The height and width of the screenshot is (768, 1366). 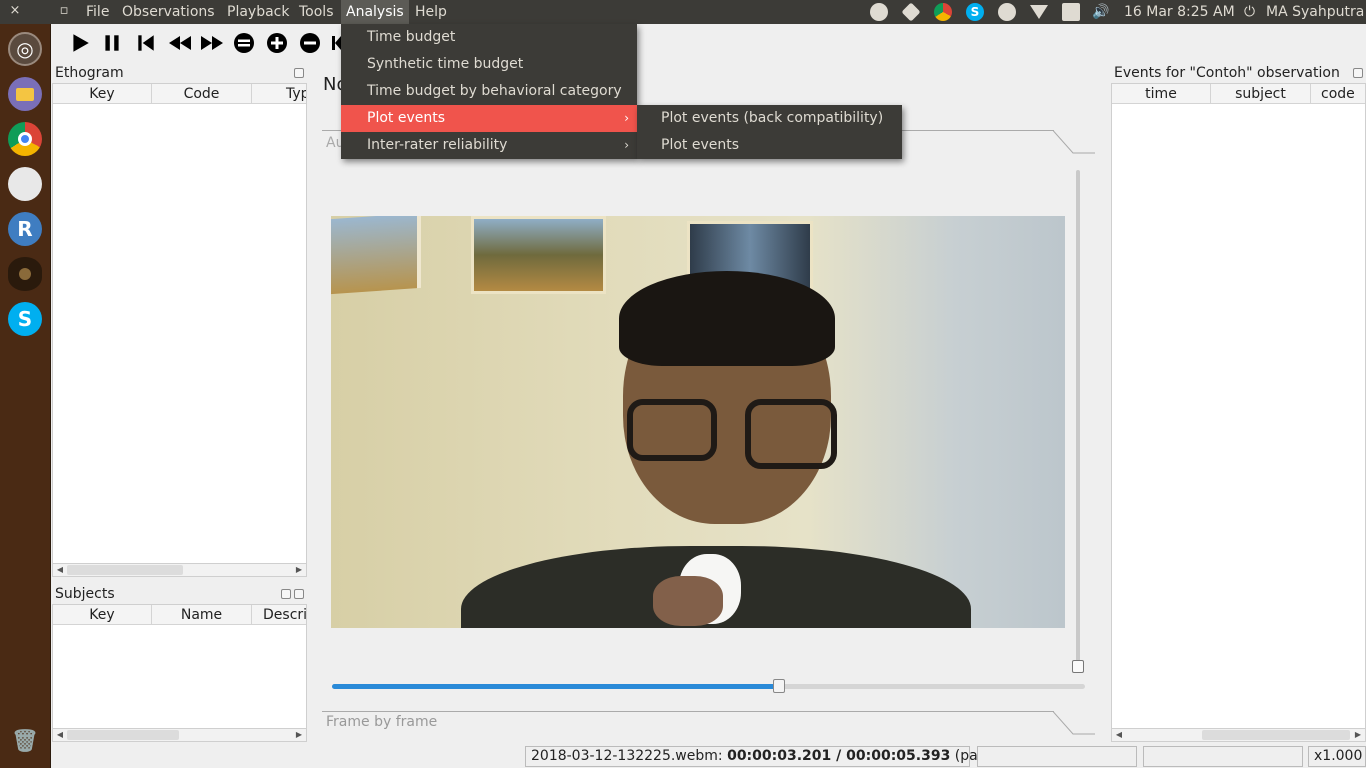 I want to click on menu-item-label: Time budget by behavioral category, so click(x=494, y=91).